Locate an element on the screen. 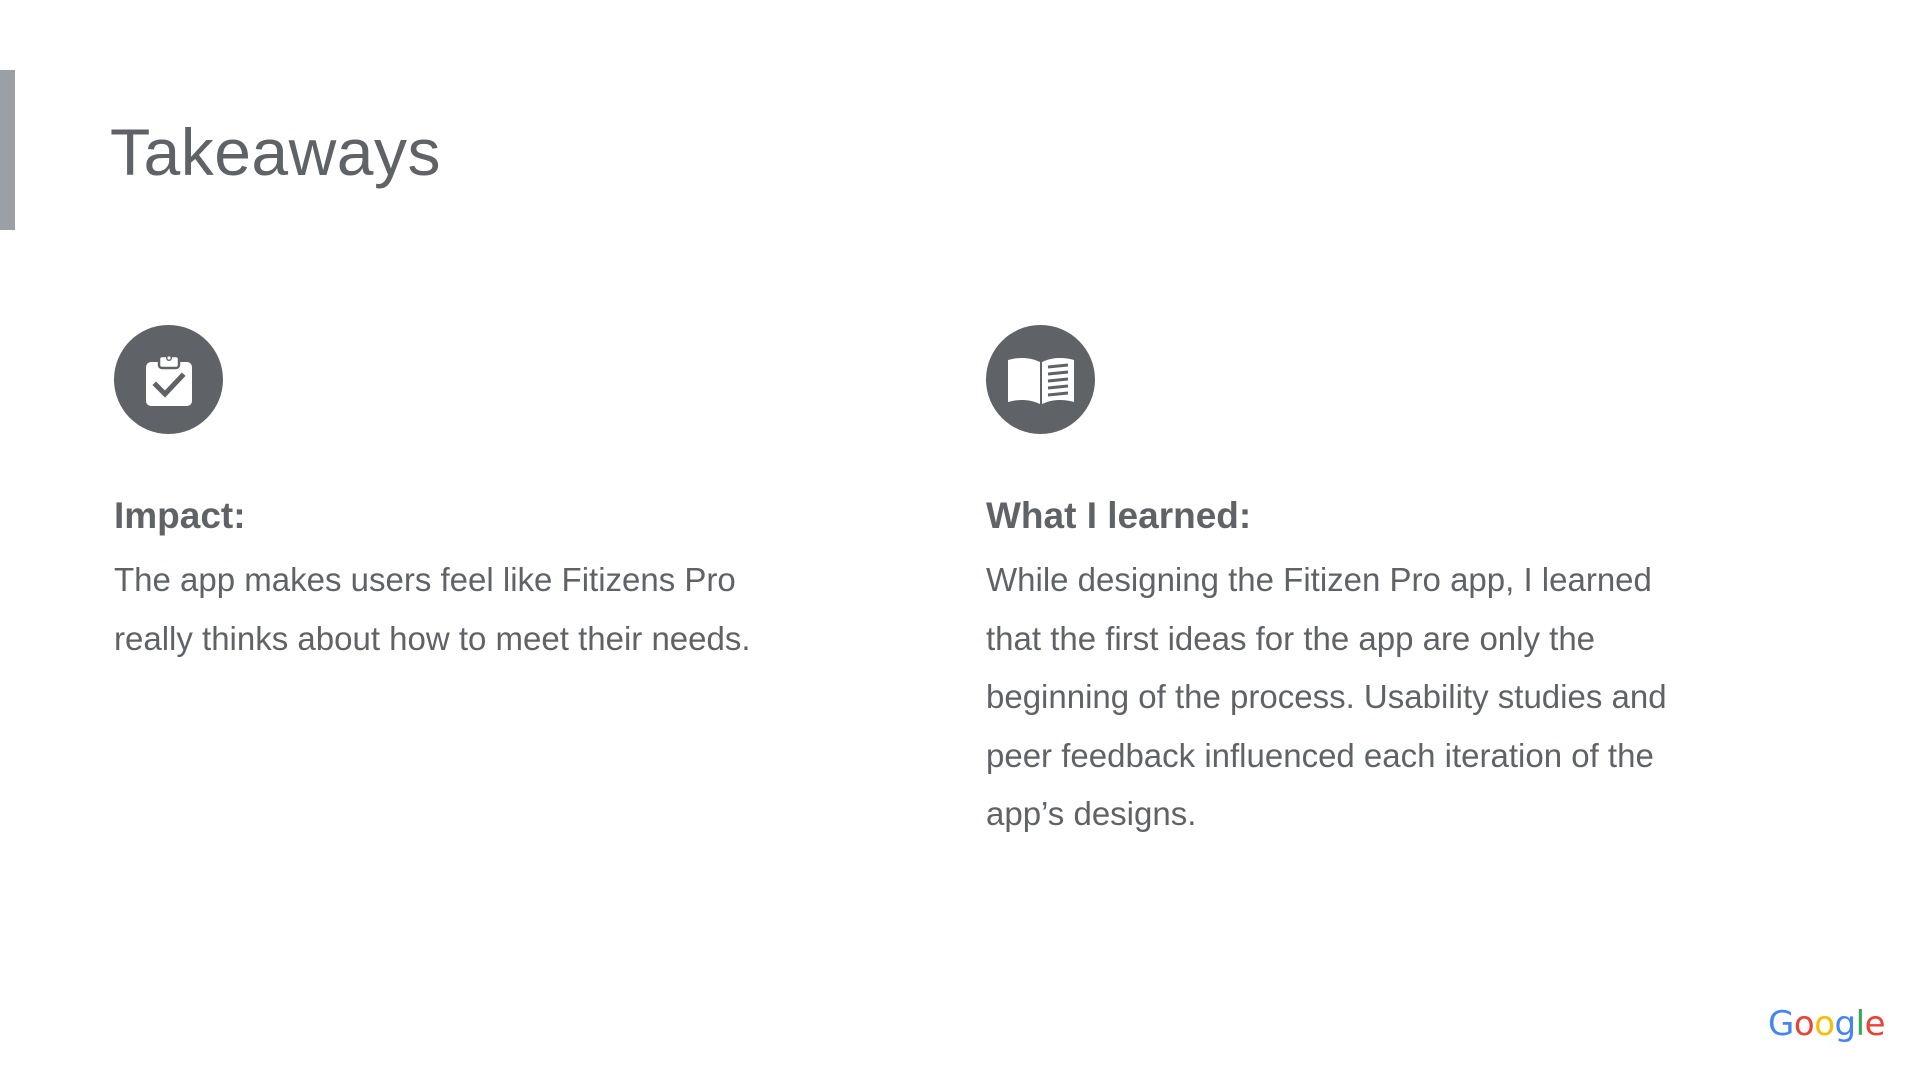 The width and height of the screenshot is (1920, 1080). title-accent-bar is located at coordinates (7, 150).